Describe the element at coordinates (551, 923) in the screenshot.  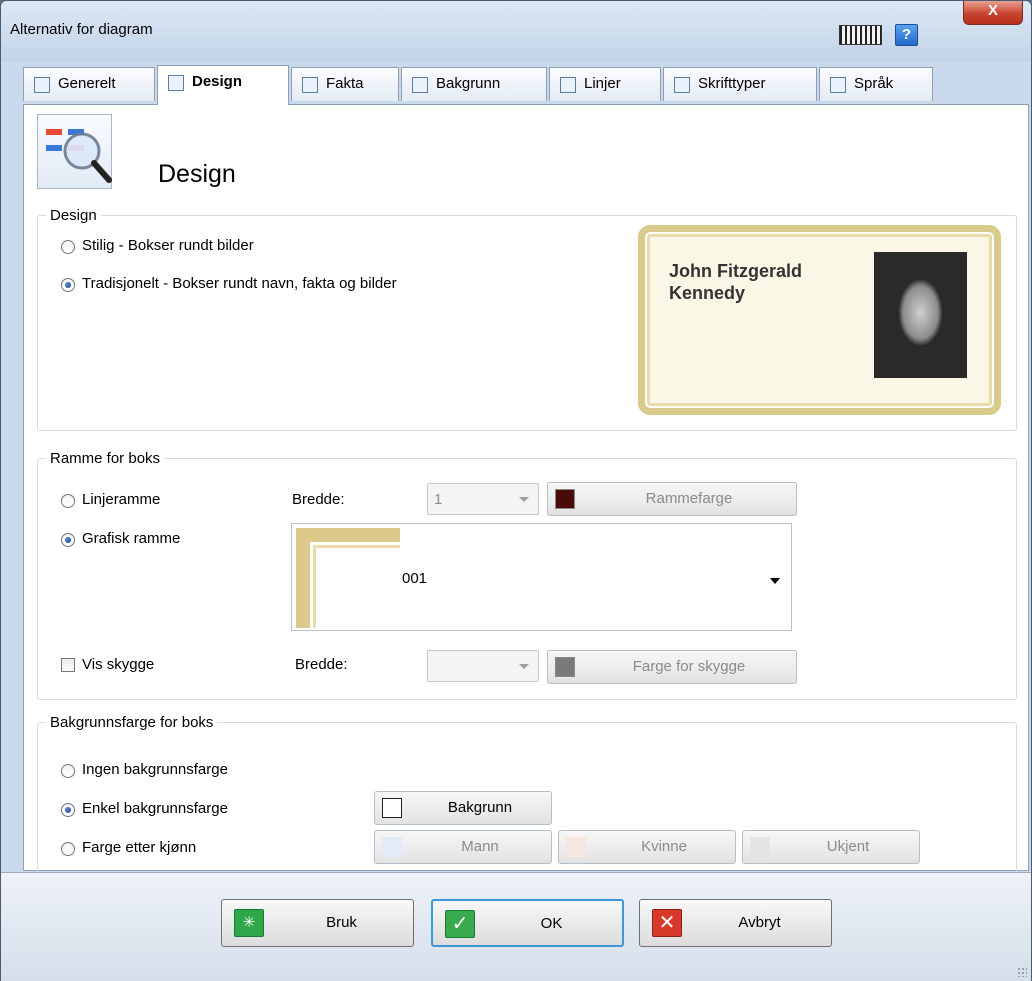
I see `ok-label: OK` at that location.